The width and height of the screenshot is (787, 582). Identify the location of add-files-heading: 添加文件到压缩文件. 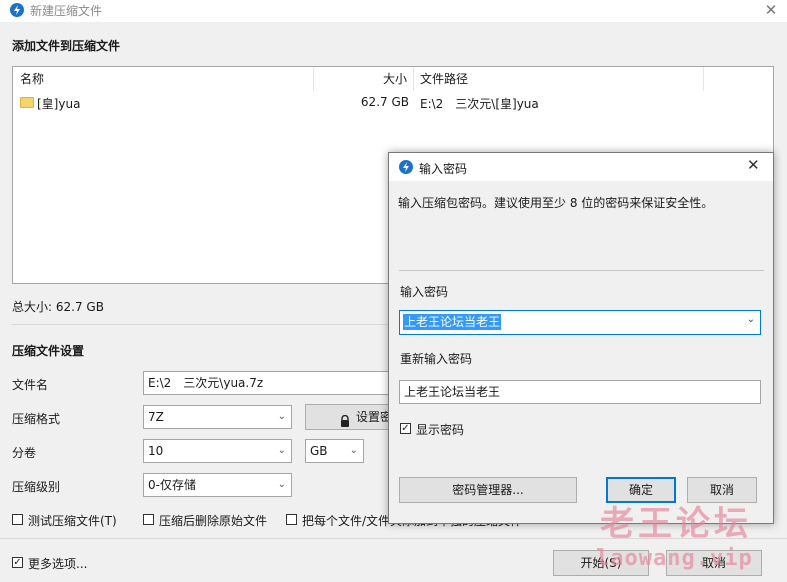
(66, 46).